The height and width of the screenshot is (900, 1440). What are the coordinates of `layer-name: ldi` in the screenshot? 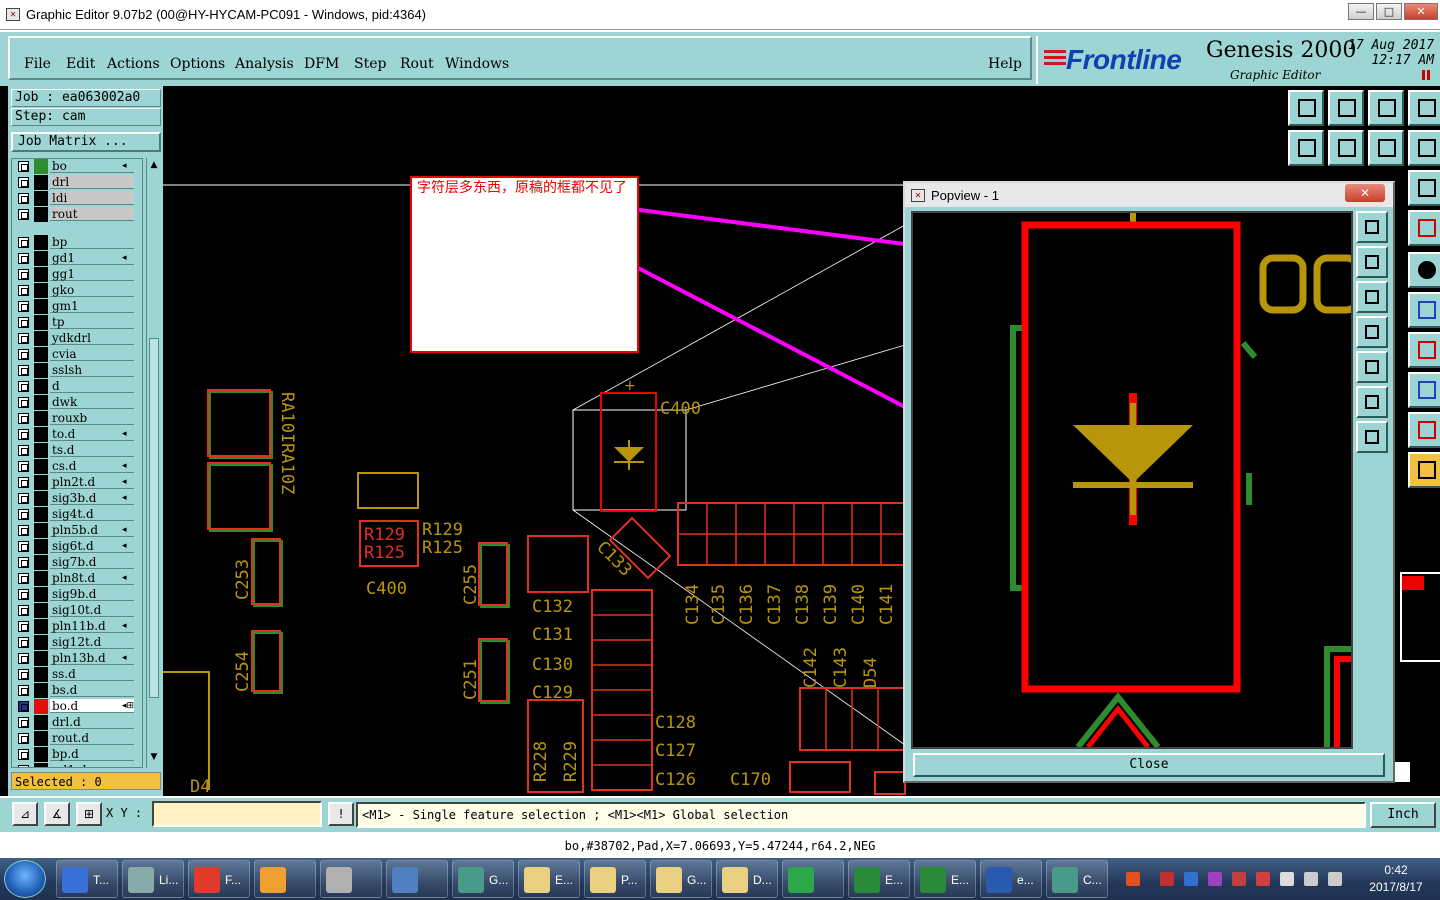 It's located at (92, 198).